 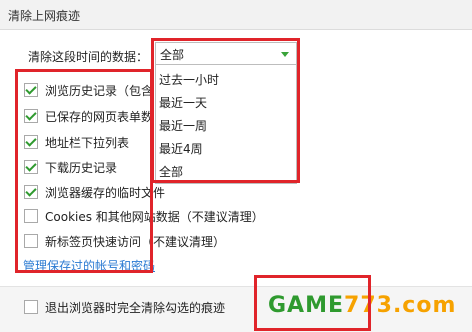 I want to click on window-title: 清除上网痕迹, so click(x=44, y=16).